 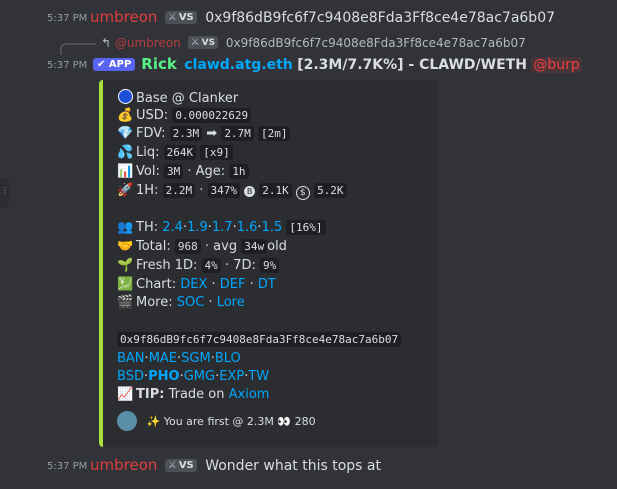 I want to click on side-panel-handle: ⋮, so click(x=4, y=193).